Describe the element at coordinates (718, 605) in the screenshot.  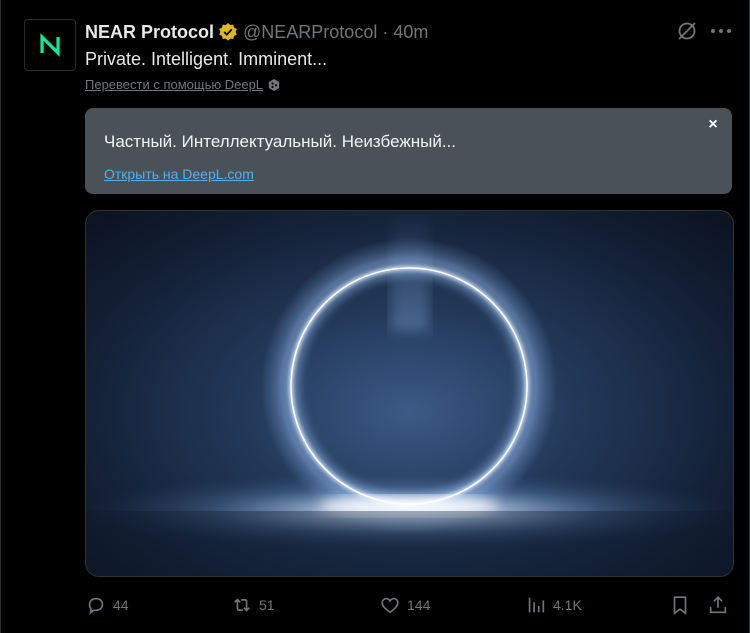
I see `share-icon` at that location.